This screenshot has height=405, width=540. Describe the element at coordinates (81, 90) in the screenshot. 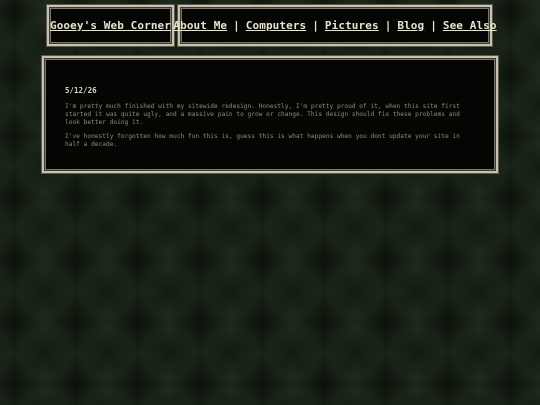

I see `post-date: 5/12/26` at that location.